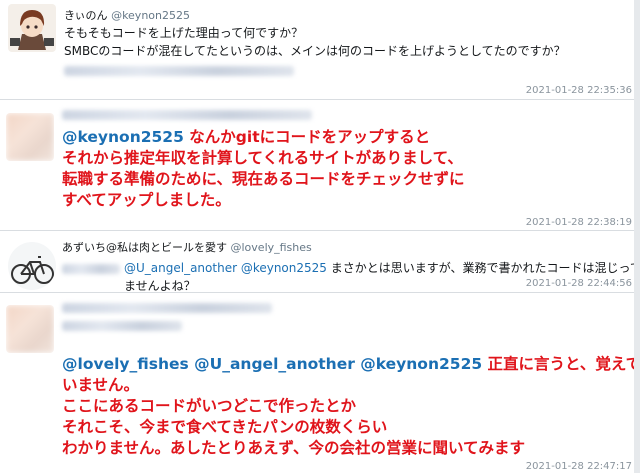 The image size is (640, 473). Describe the element at coordinates (578, 222) in the screenshot. I see `timestamp: 2021-01-28 22:38:19` at that location.